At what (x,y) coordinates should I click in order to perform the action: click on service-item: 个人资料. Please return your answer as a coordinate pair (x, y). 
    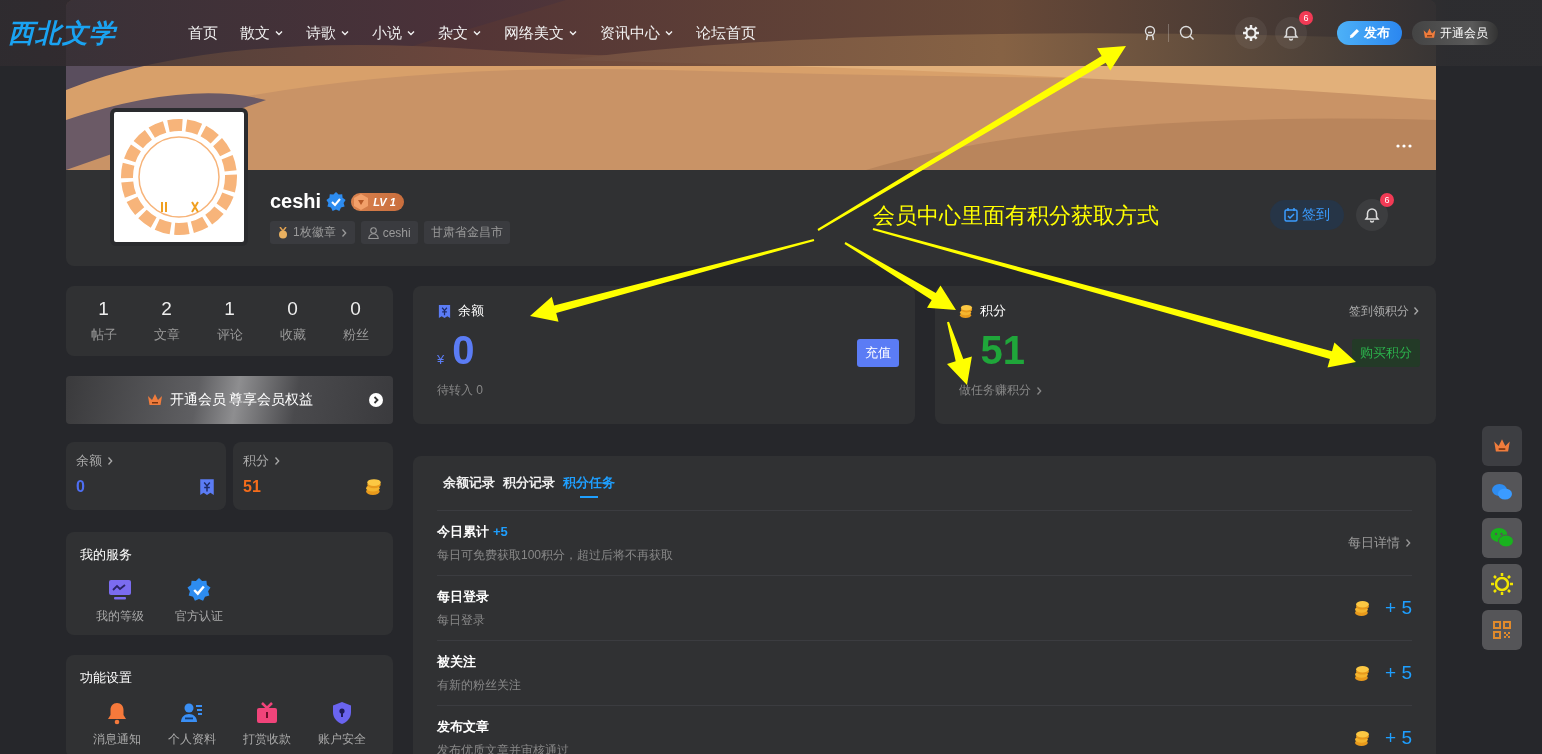
    Looking at the image, I should click on (192, 724).